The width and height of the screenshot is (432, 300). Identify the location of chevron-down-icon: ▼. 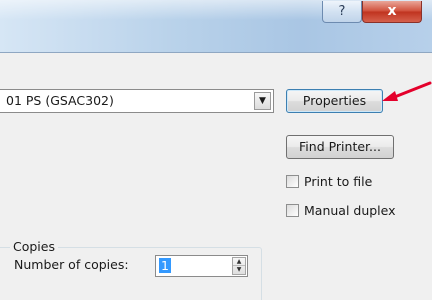
(262, 101).